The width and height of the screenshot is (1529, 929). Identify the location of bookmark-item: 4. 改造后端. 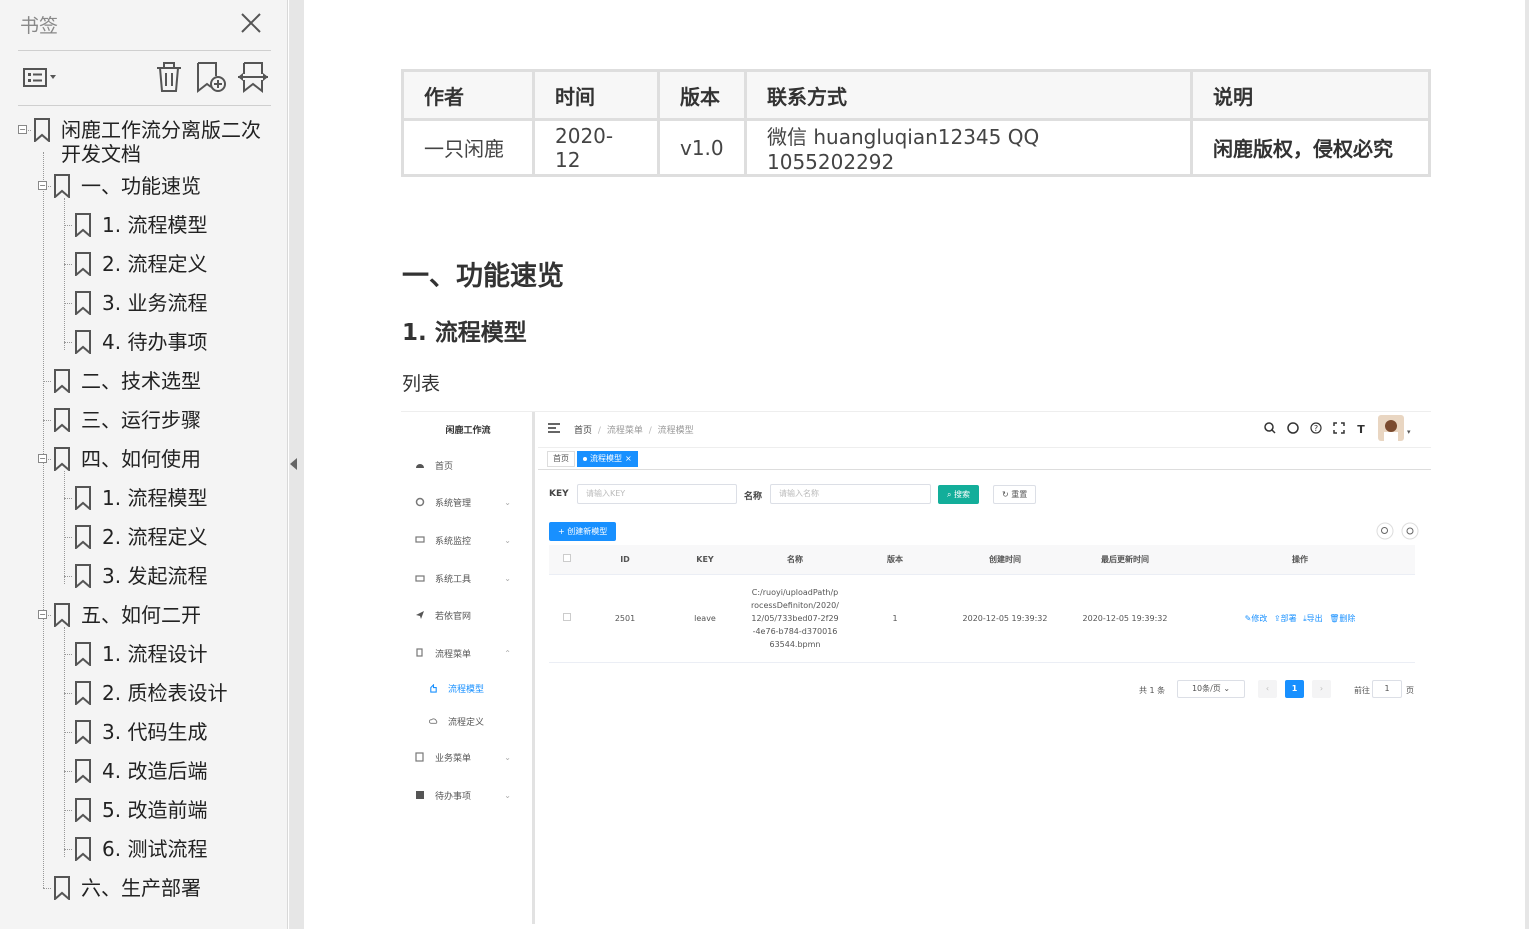
(140, 775).